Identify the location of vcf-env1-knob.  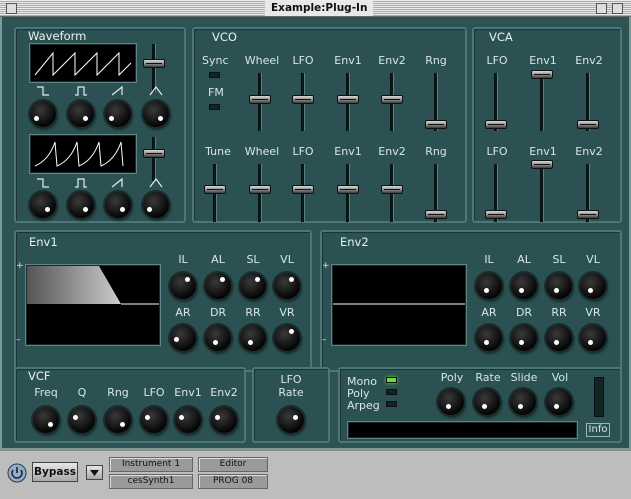
(188, 420).